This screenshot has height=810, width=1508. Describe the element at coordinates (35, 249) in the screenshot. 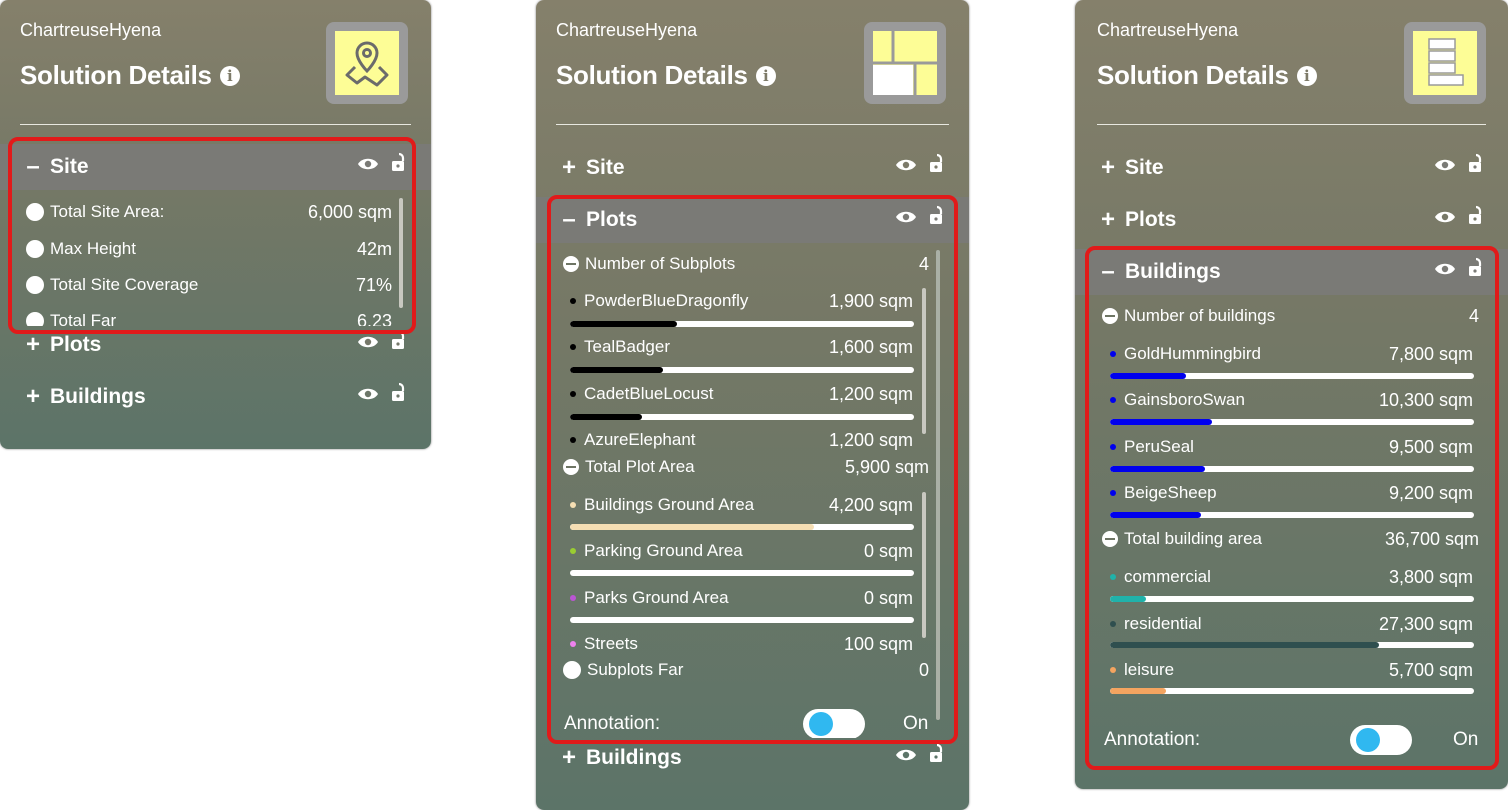

I see `bullet-icon` at that location.